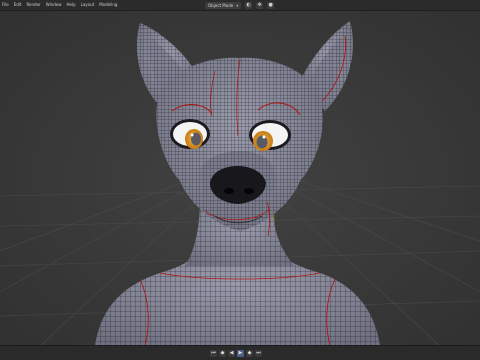 This screenshot has height=360, width=480. I want to click on menu-window: Window, so click(54, 5).